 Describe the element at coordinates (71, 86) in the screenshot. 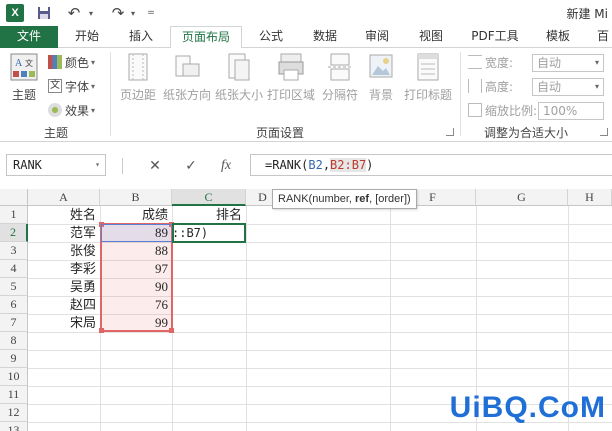

I see `fonts-button: 文 字体 ▾` at that location.